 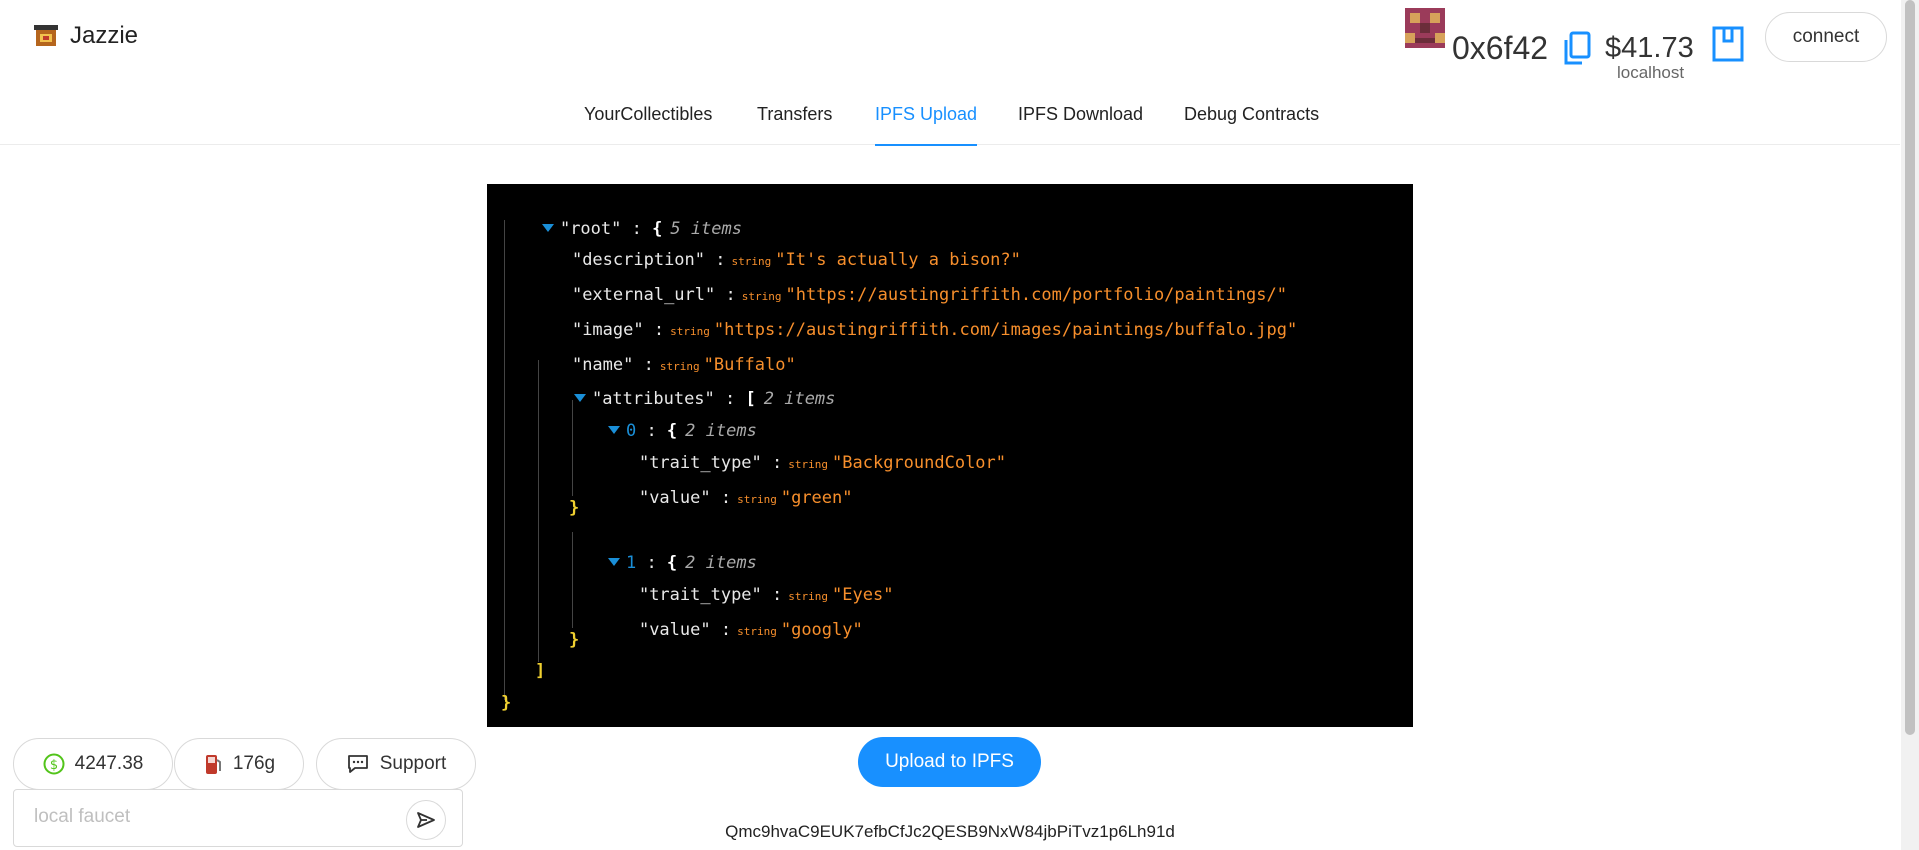 I want to click on gas-price-button: 176g, so click(x=239, y=764).